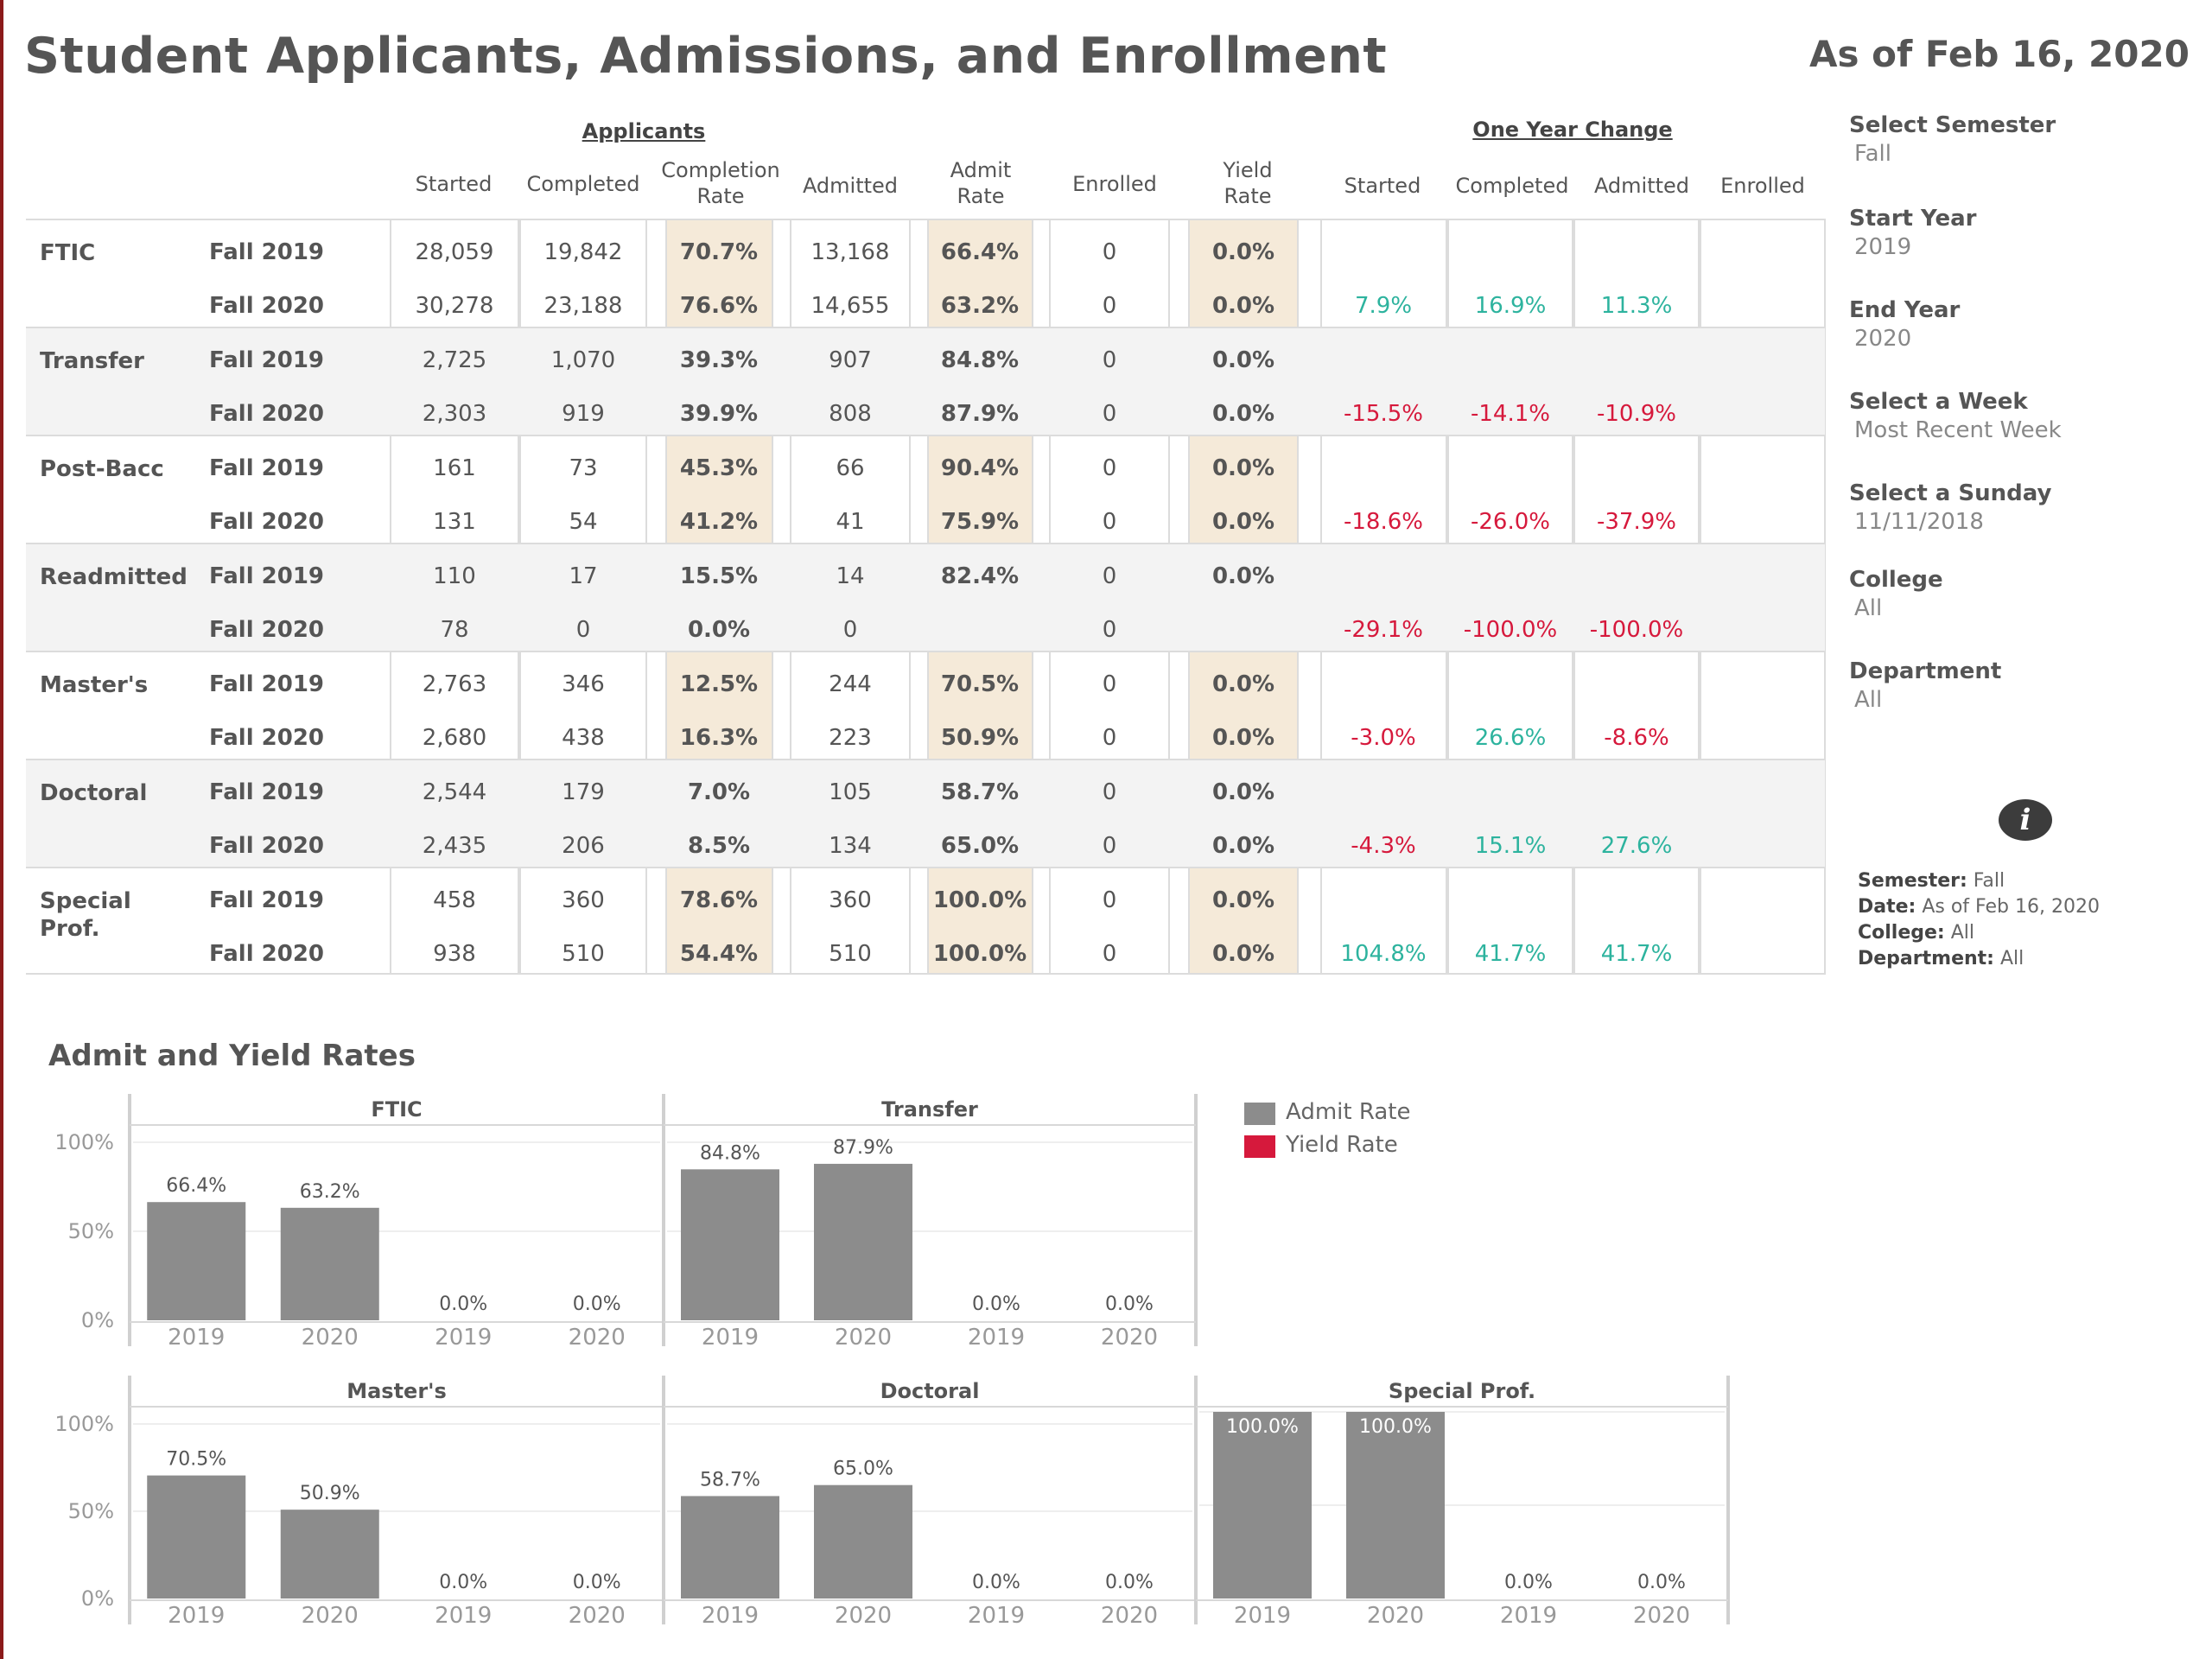  Describe the element at coordinates (1951, 493) in the screenshot. I see `filter-sunday-label: Select a Sunday` at that location.